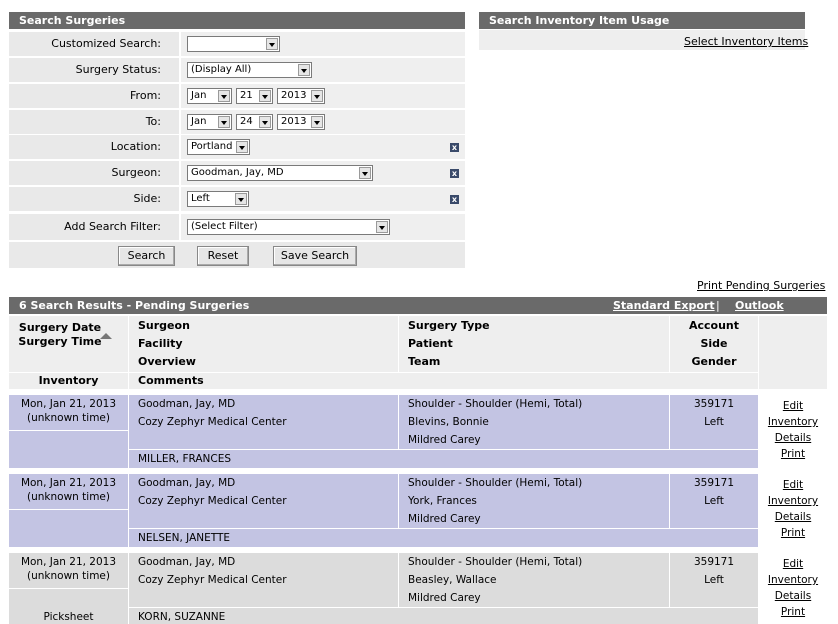 The image size is (838, 624). What do you see at coordinates (218, 199) in the screenshot?
I see `side-select: Left` at bounding box center [218, 199].